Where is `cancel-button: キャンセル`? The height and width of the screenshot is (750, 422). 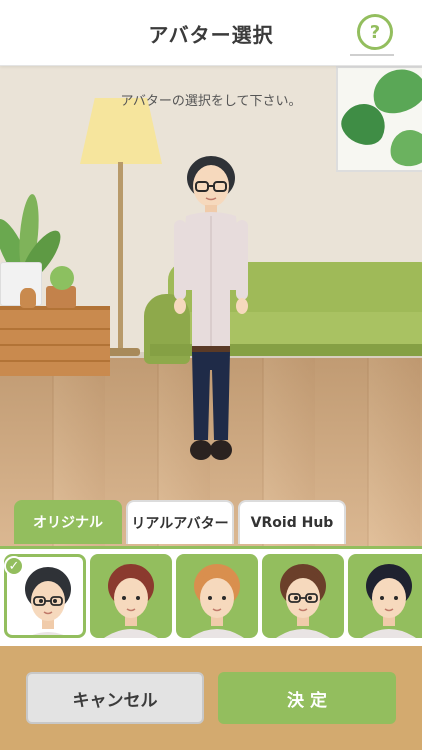
cancel-button: キャンセル is located at coordinates (115, 698).